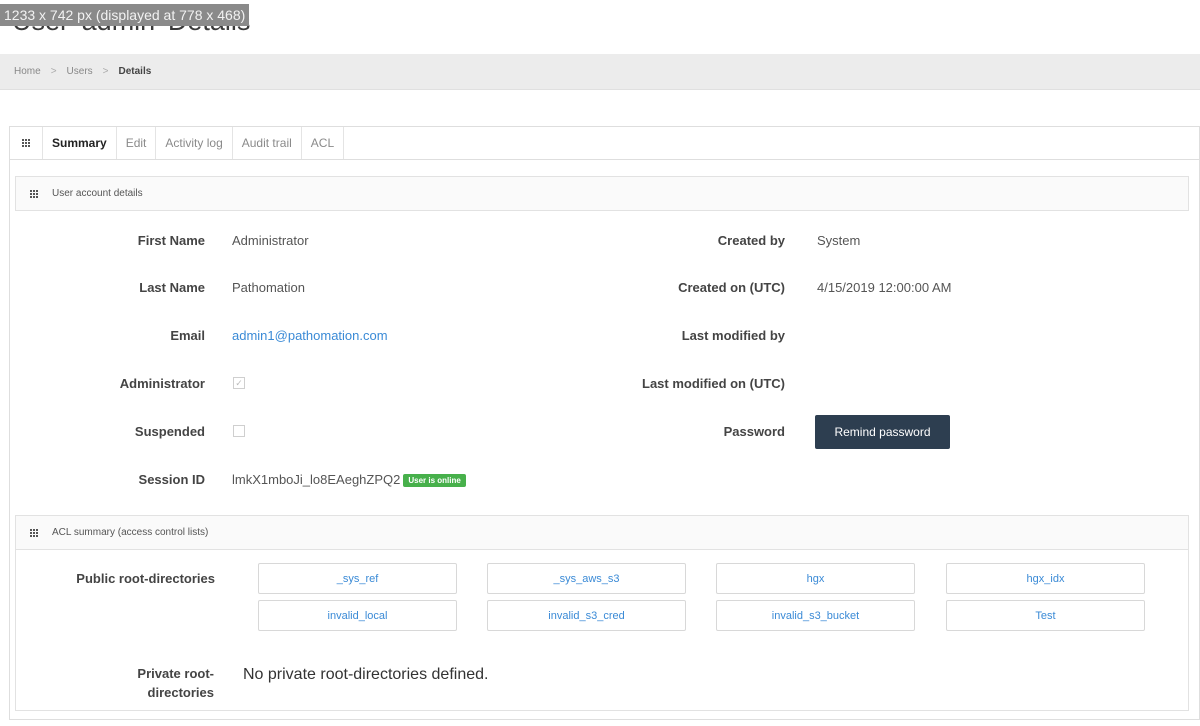  I want to click on private-dirs-message: No private root-directories defined., so click(366, 674).